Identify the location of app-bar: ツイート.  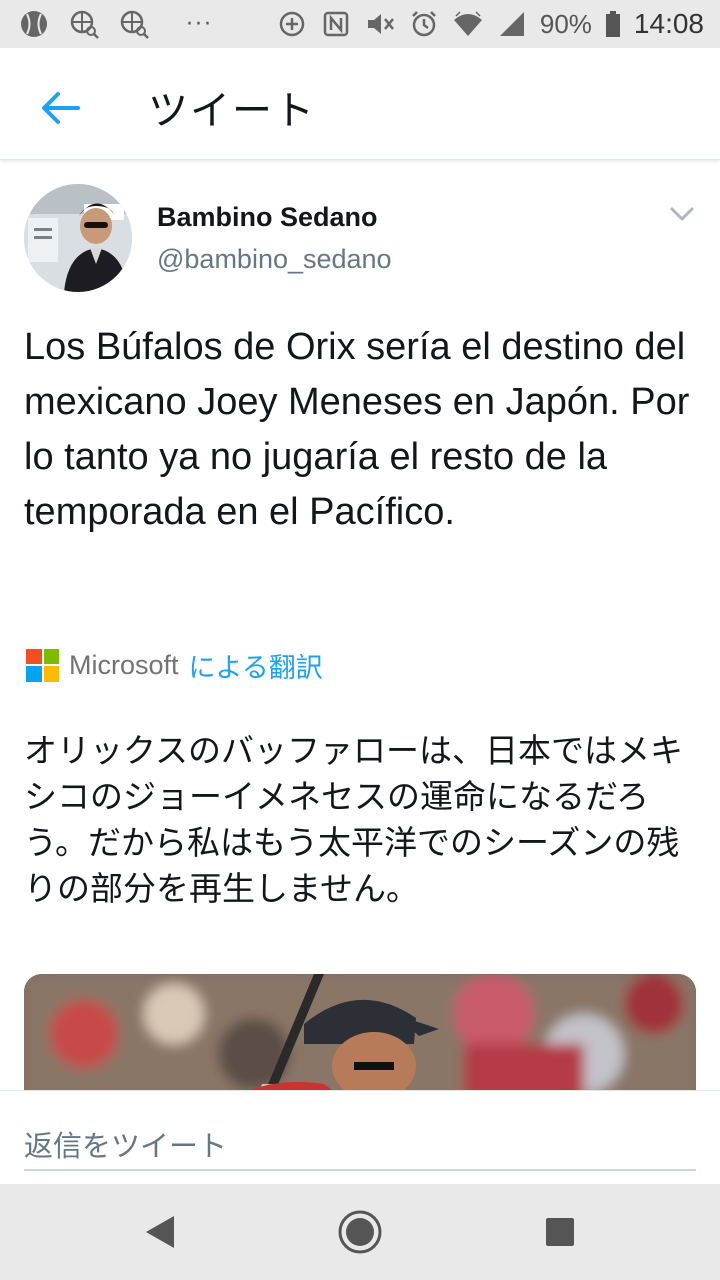
(360, 104).